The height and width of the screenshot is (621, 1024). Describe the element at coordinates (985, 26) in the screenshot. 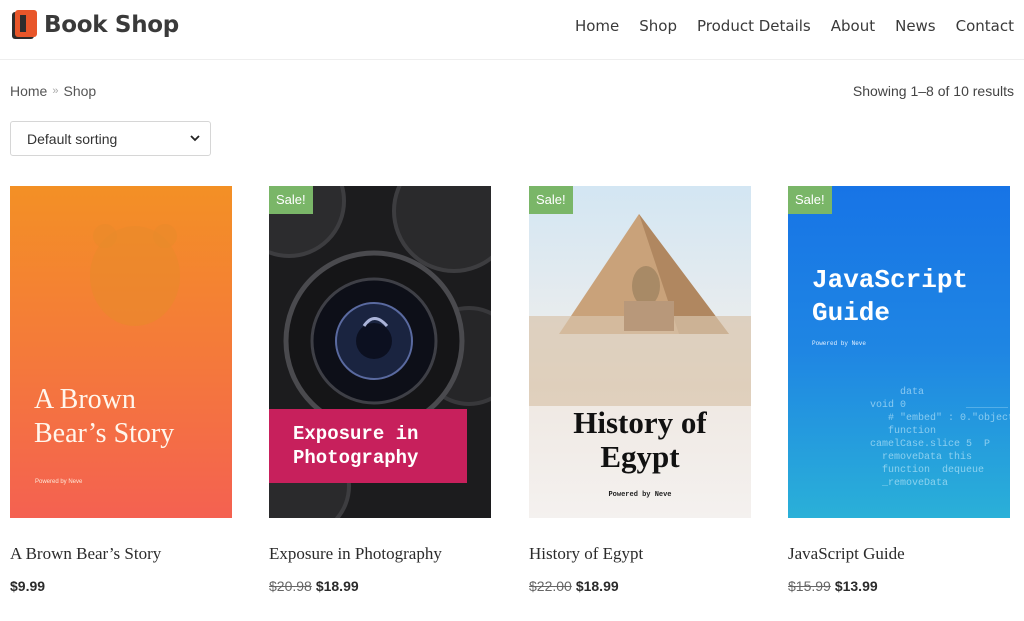

I see `nav-contact: Contact` at that location.